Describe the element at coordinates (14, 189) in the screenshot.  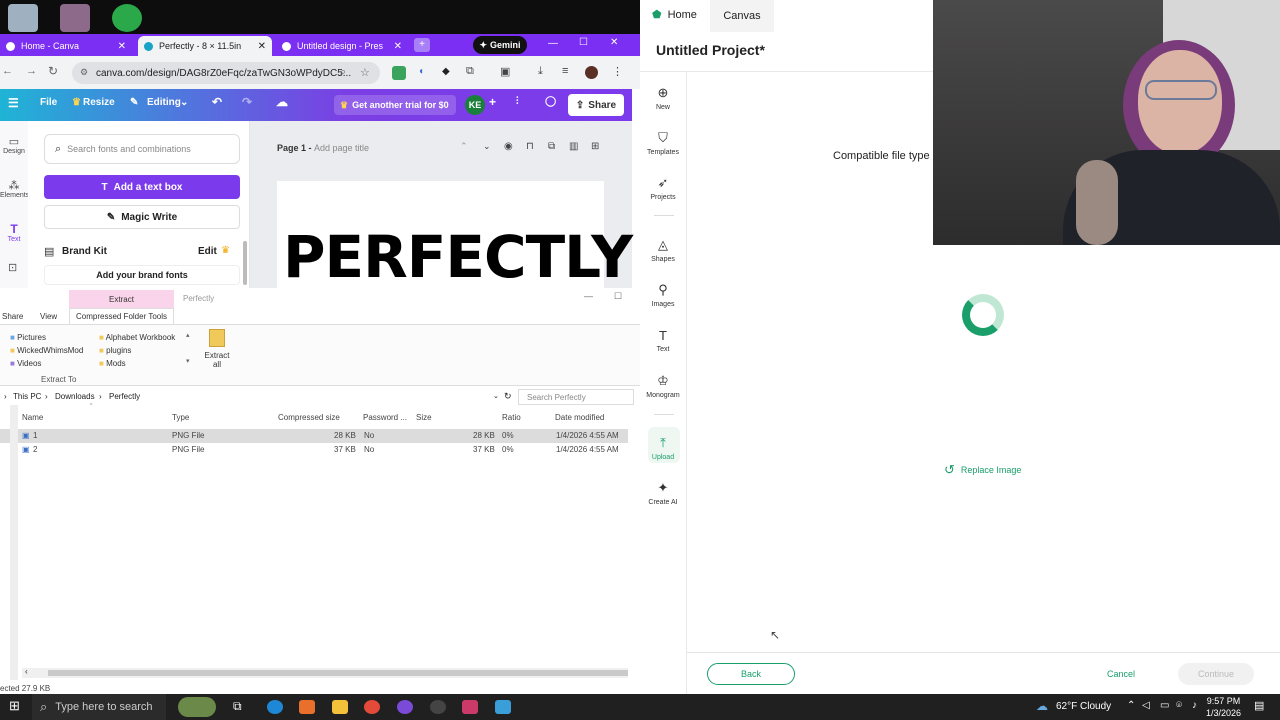
I see `sidebar-item-elements: ⁂ Elements` at that location.